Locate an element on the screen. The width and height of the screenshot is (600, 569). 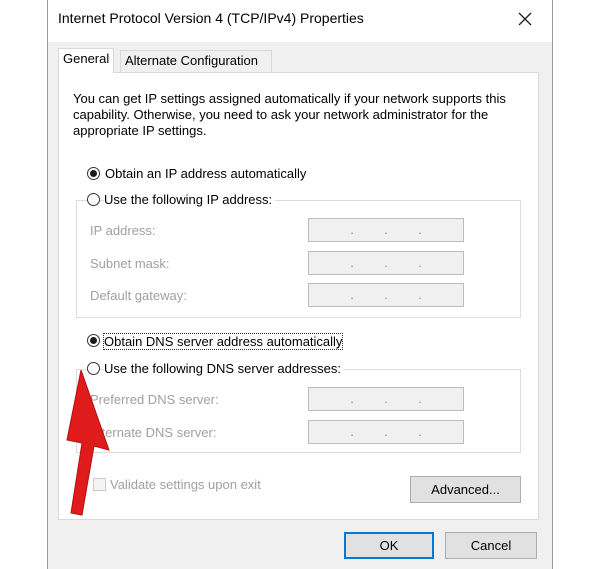
tab-general: General is located at coordinates (86, 60).